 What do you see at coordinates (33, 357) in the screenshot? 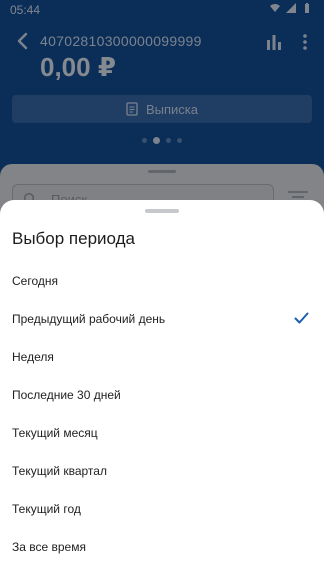
I see `period-option-label: Неделя` at bounding box center [33, 357].